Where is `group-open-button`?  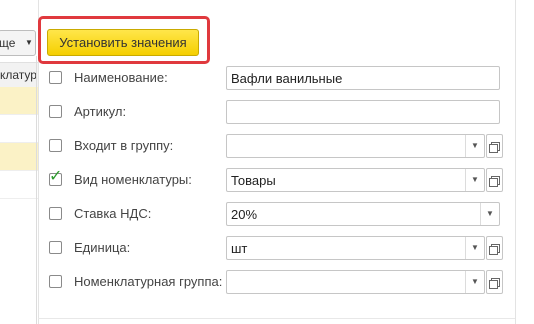
group-open-button is located at coordinates (494, 146).